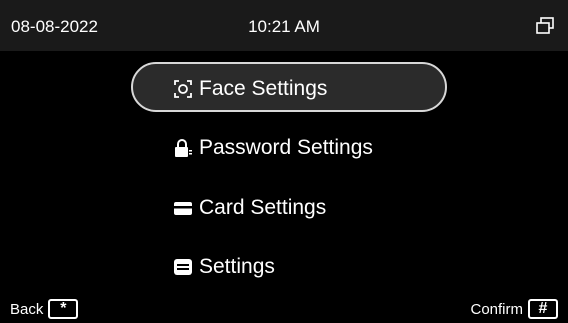 This screenshot has width=568, height=323. Describe the element at coordinates (237, 266) in the screenshot. I see `menu-item-label: Settings` at that location.